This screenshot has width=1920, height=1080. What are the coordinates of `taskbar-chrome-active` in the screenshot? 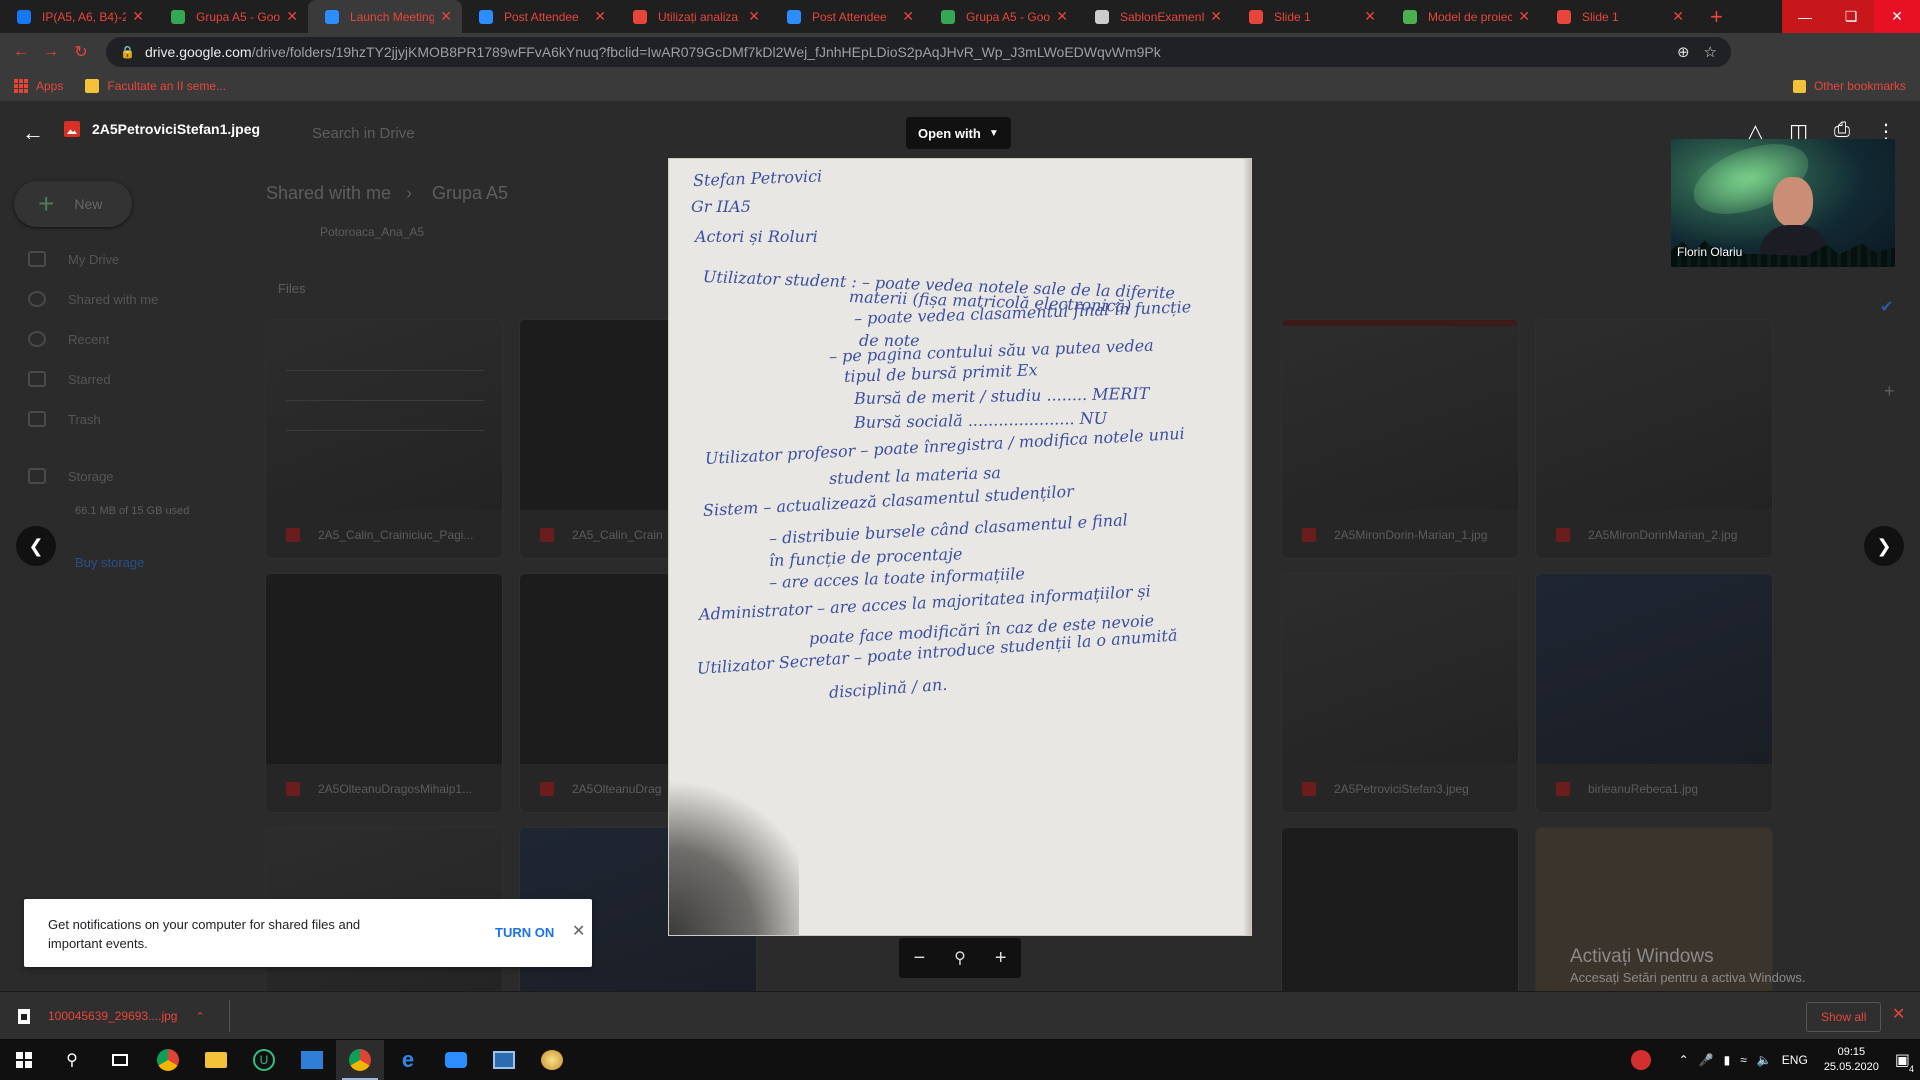 It's located at (360, 1060).